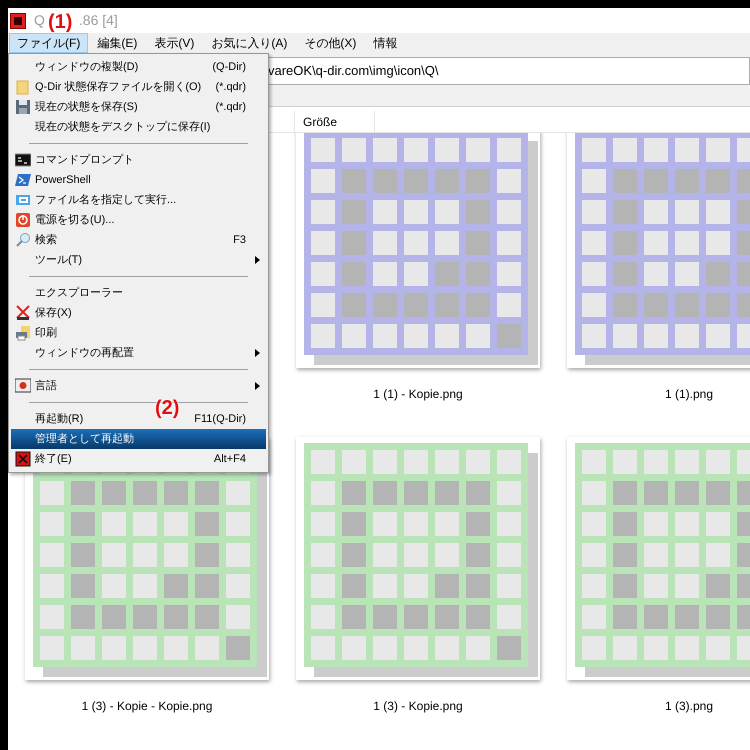 The height and width of the screenshot is (750, 750). What do you see at coordinates (58, 260) in the screenshot?
I see `menu-item-label: ツール(T)` at bounding box center [58, 260].